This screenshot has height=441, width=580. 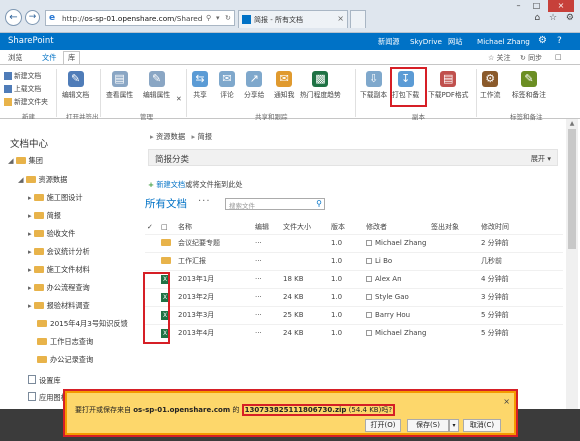 What do you see at coordinates (572, 189) in the screenshot?
I see `scroll-thumb` at bounding box center [572, 189].